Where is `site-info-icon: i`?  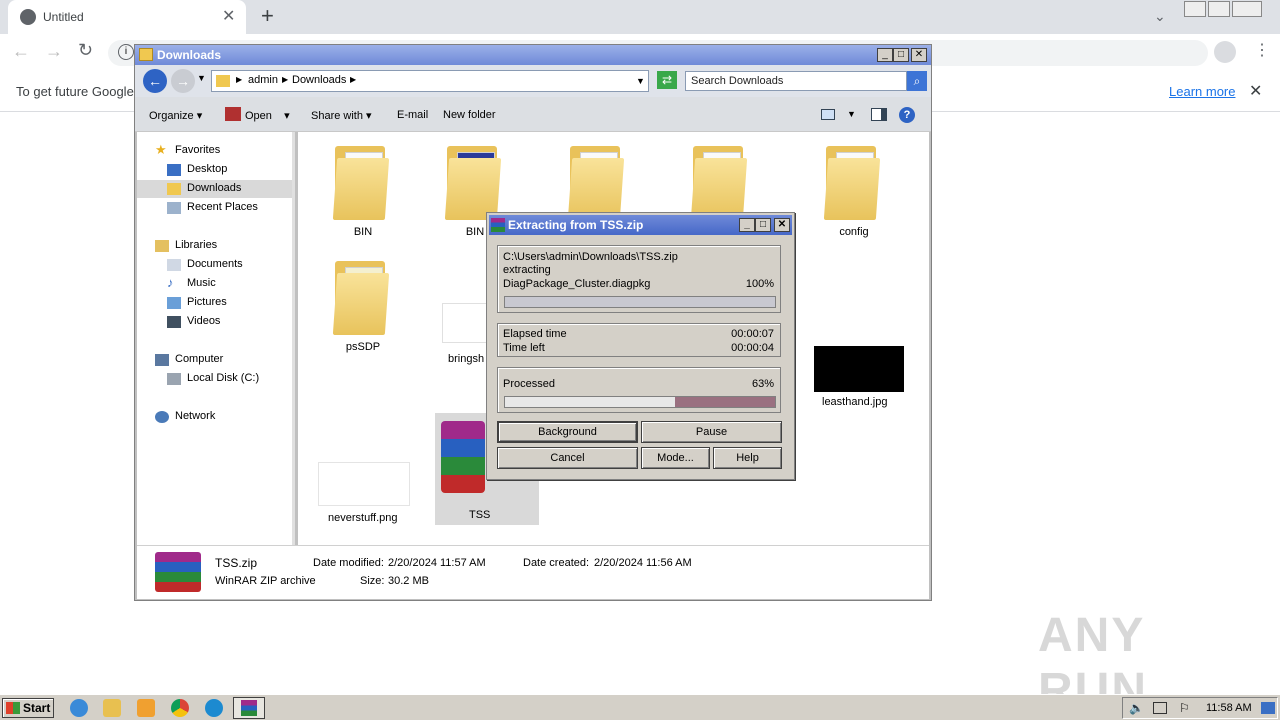 site-info-icon: i is located at coordinates (126, 52).